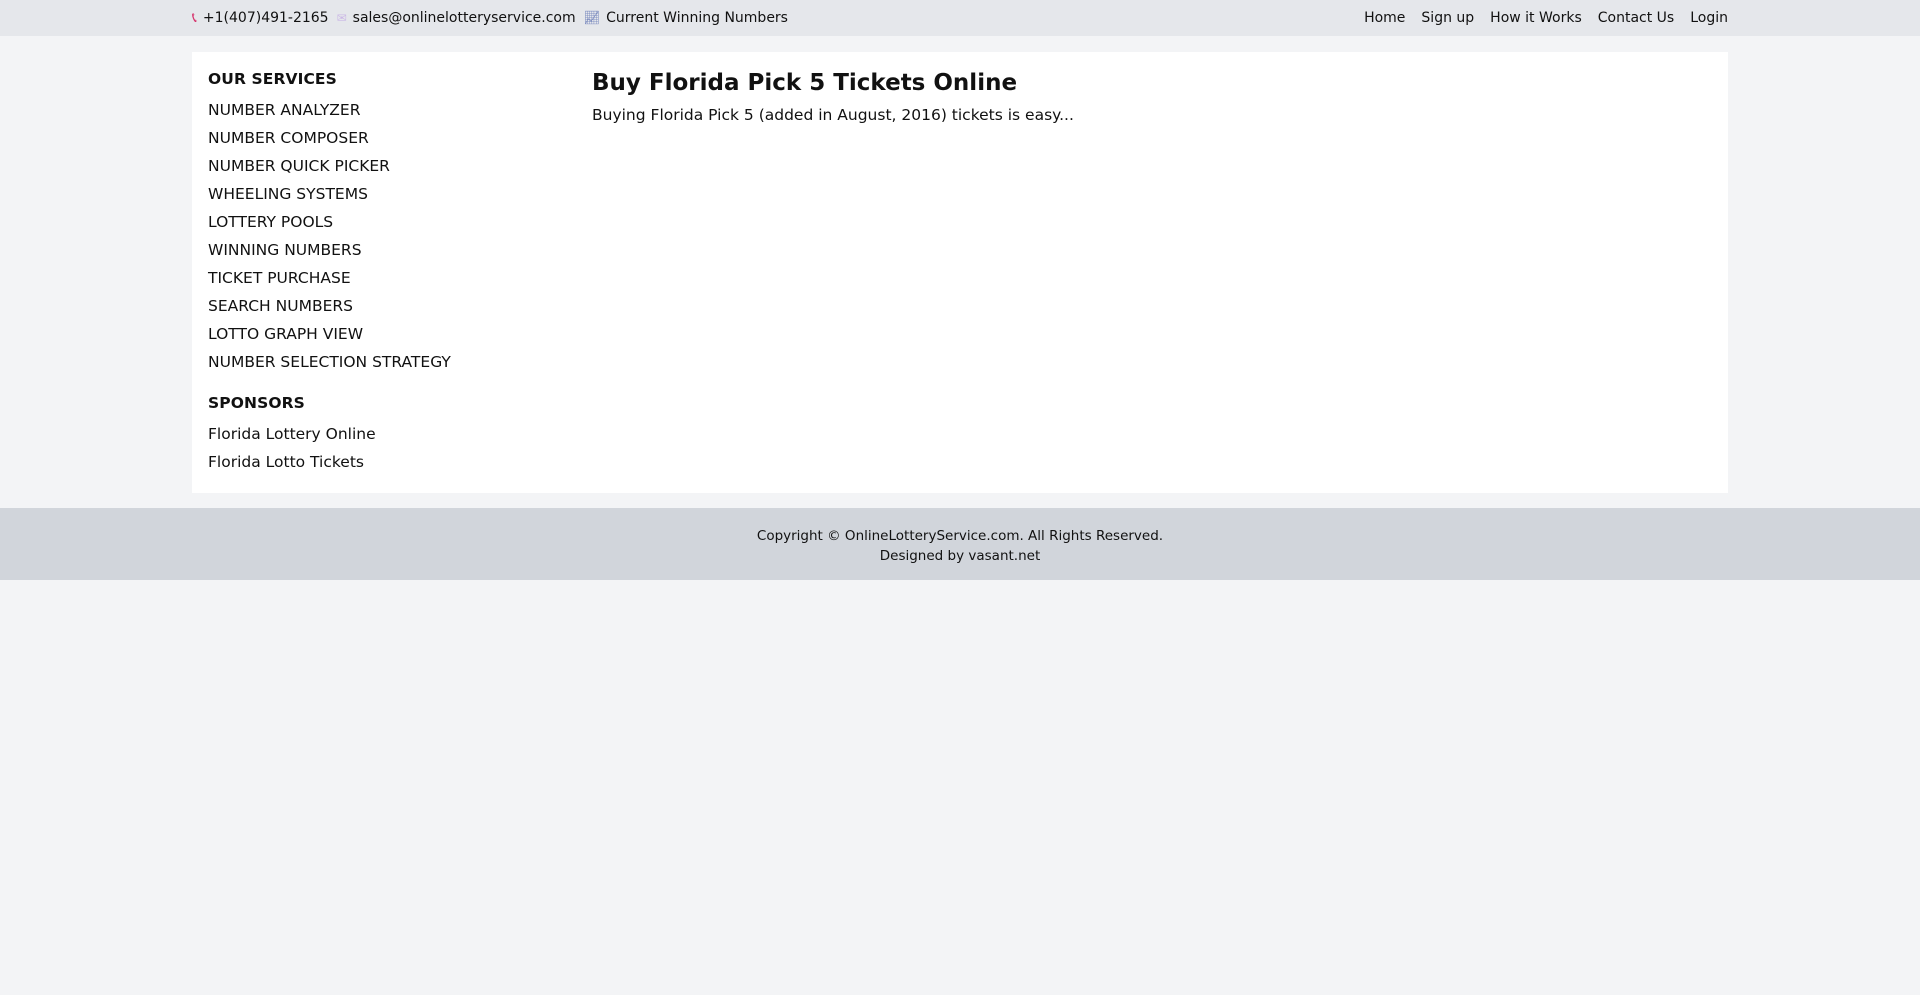 The width and height of the screenshot is (1920, 995). I want to click on nav-login: Login, so click(1709, 18).